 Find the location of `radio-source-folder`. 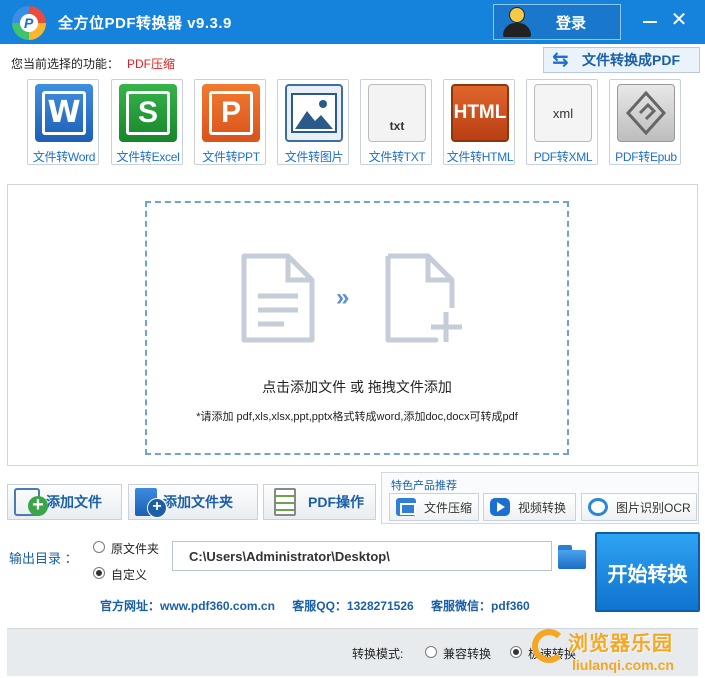

radio-source-folder is located at coordinates (99, 547).